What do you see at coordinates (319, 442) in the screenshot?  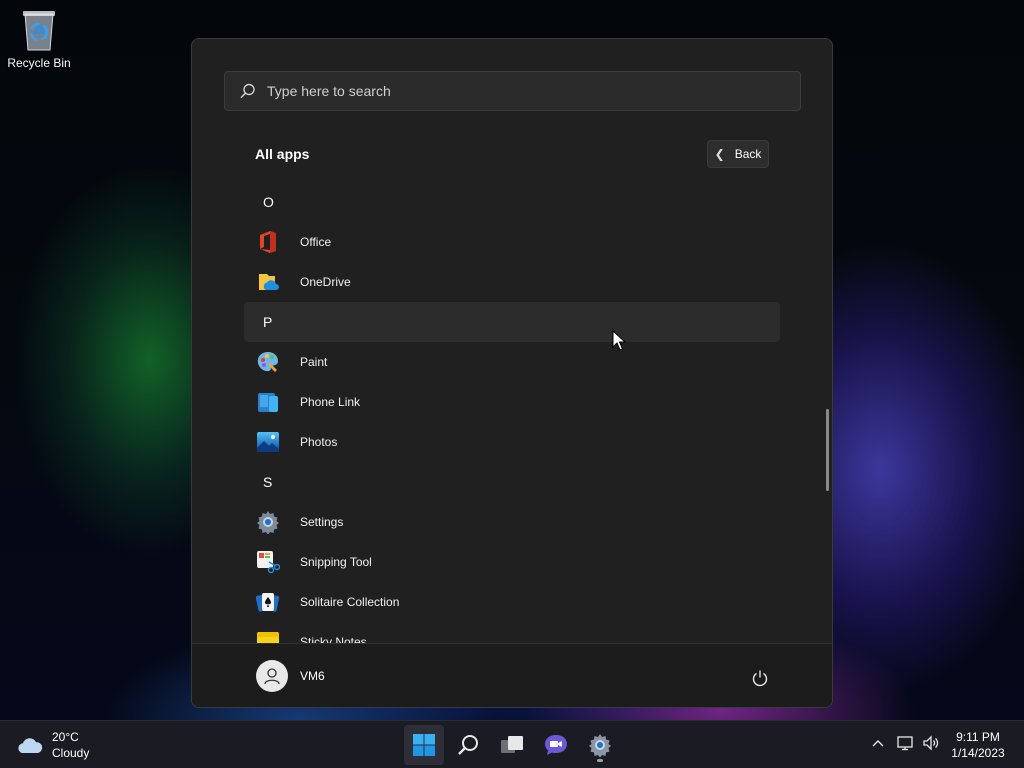 I see `app-name: Photos` at bounding box center [319, 442].